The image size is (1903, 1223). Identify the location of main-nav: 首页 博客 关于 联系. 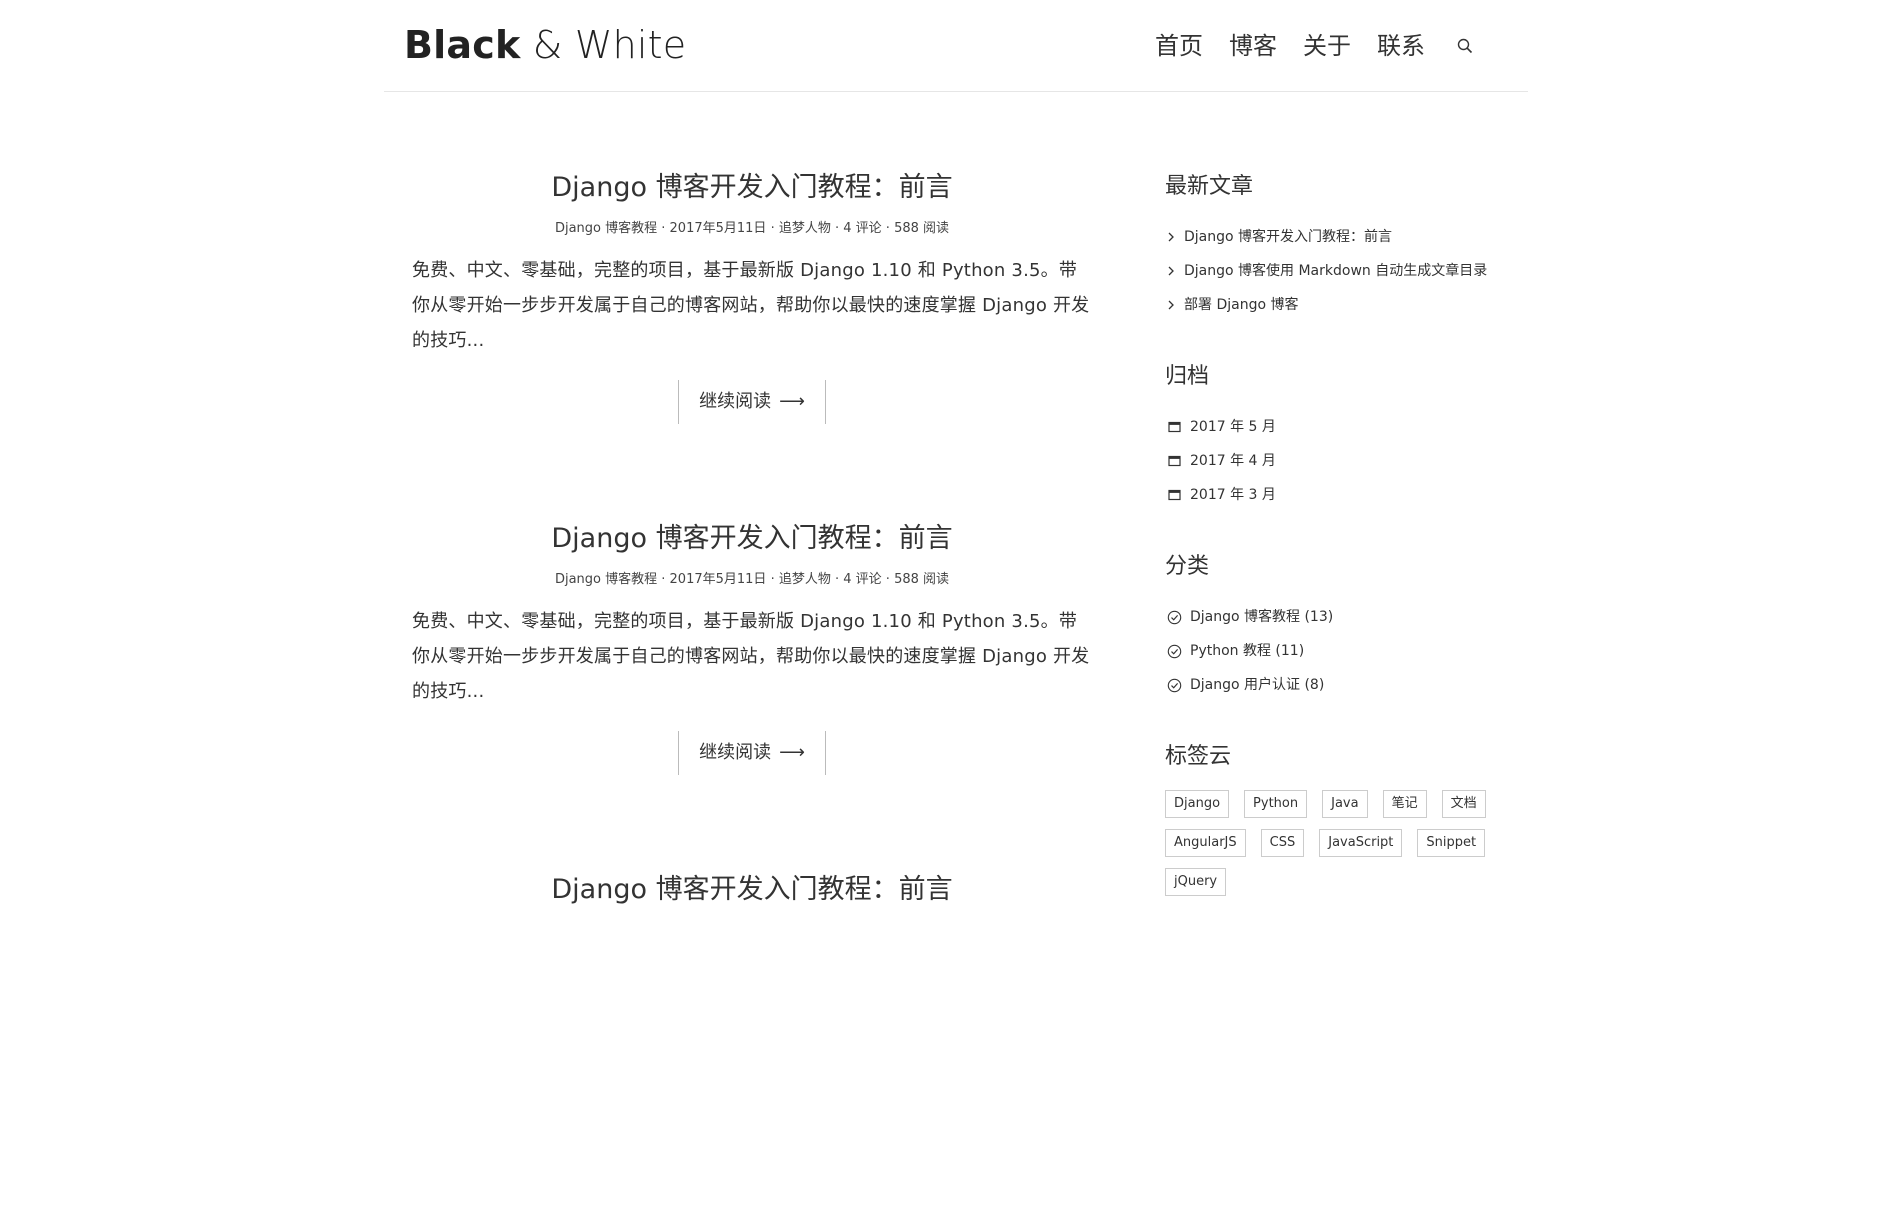
(1315, 46).